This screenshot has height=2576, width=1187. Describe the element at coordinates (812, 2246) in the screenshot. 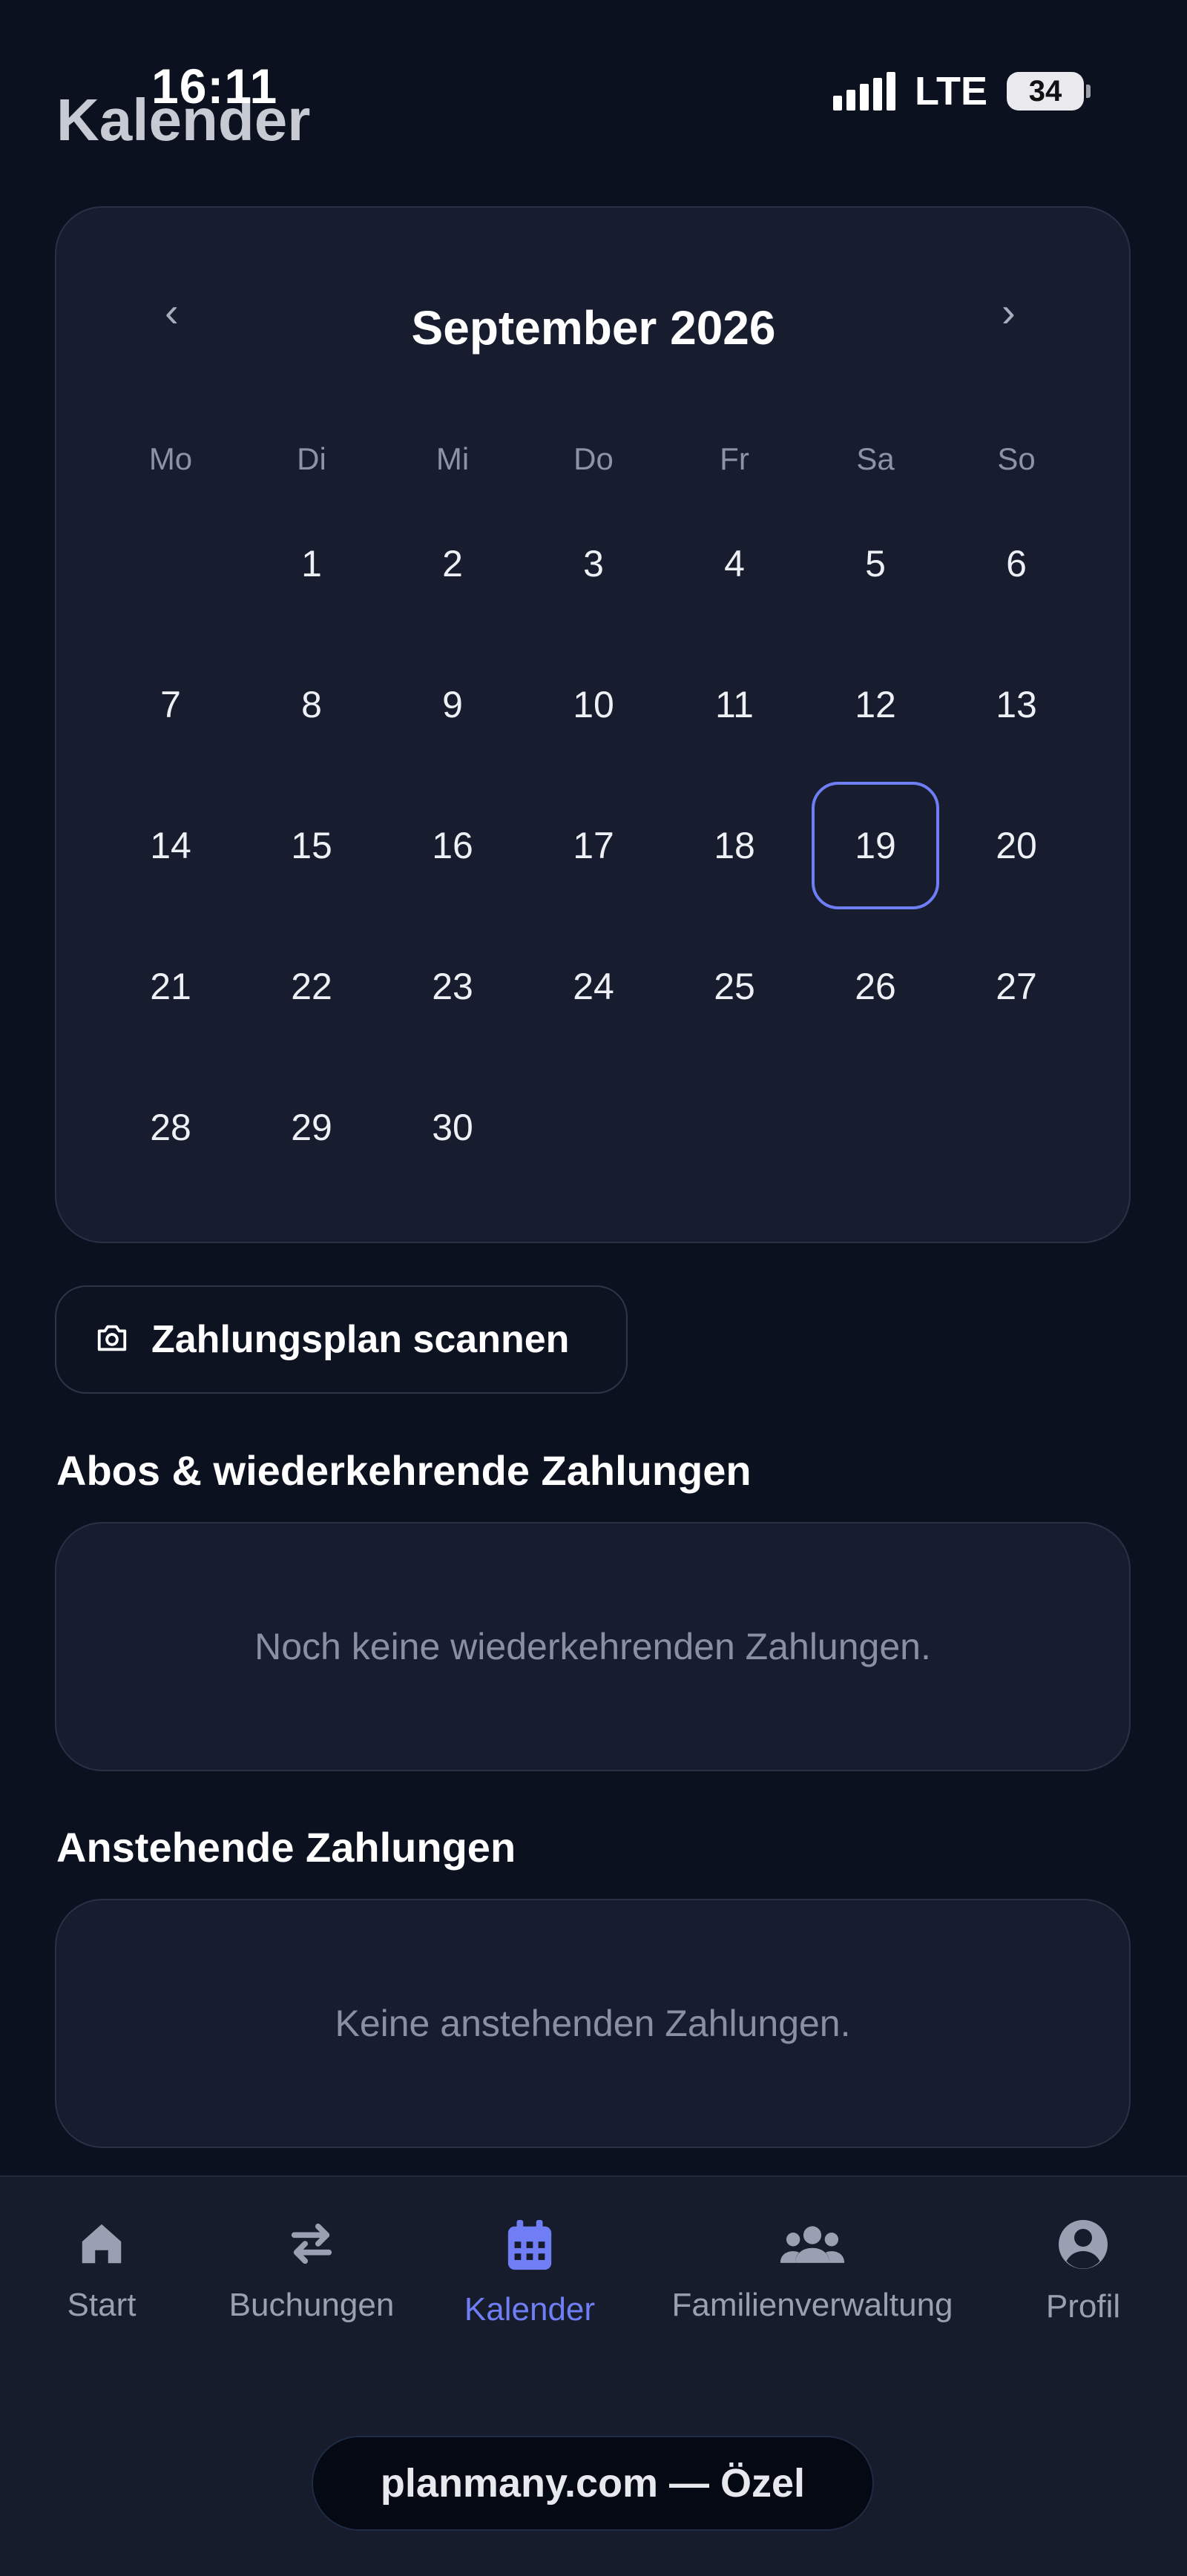

I see `people-icon` at that location.